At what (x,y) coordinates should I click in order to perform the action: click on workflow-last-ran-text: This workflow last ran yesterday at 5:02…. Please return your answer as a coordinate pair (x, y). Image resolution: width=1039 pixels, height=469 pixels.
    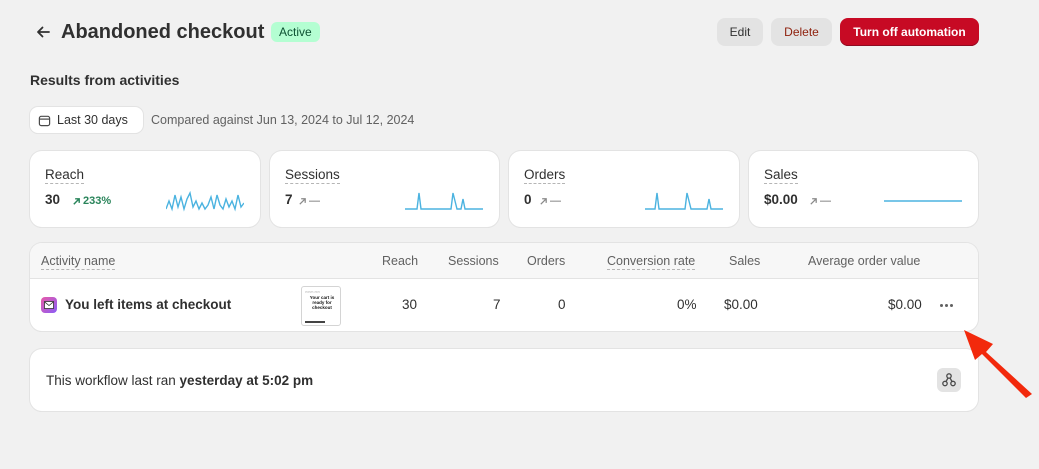
    Looking at the image, I should click on (180, 380).